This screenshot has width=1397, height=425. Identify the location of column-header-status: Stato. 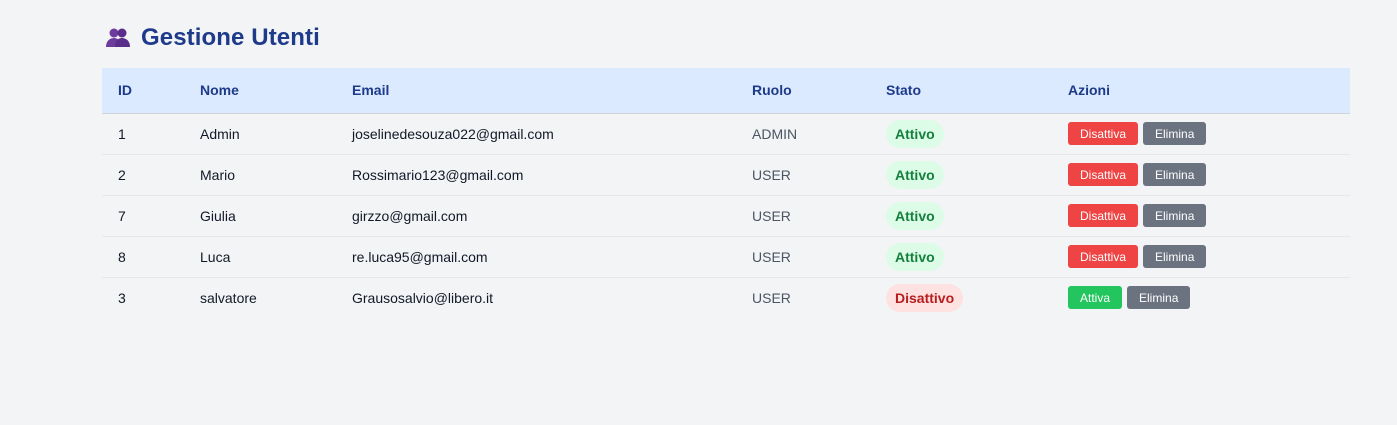
(961, 91).